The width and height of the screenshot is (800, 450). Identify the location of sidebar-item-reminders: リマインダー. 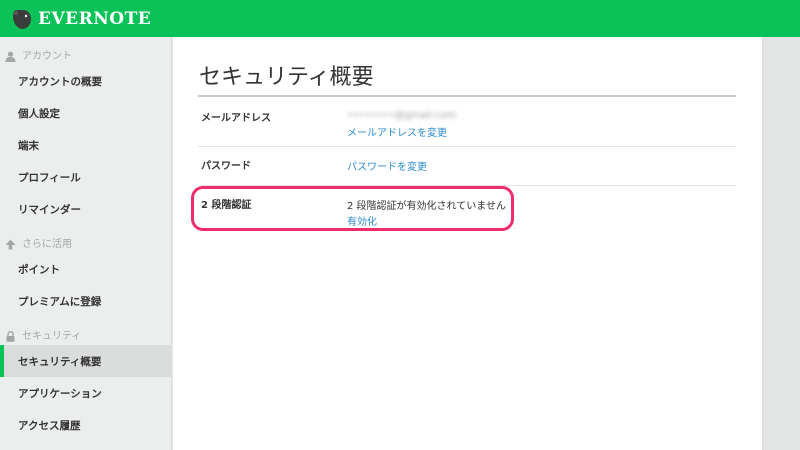
(85, 209).